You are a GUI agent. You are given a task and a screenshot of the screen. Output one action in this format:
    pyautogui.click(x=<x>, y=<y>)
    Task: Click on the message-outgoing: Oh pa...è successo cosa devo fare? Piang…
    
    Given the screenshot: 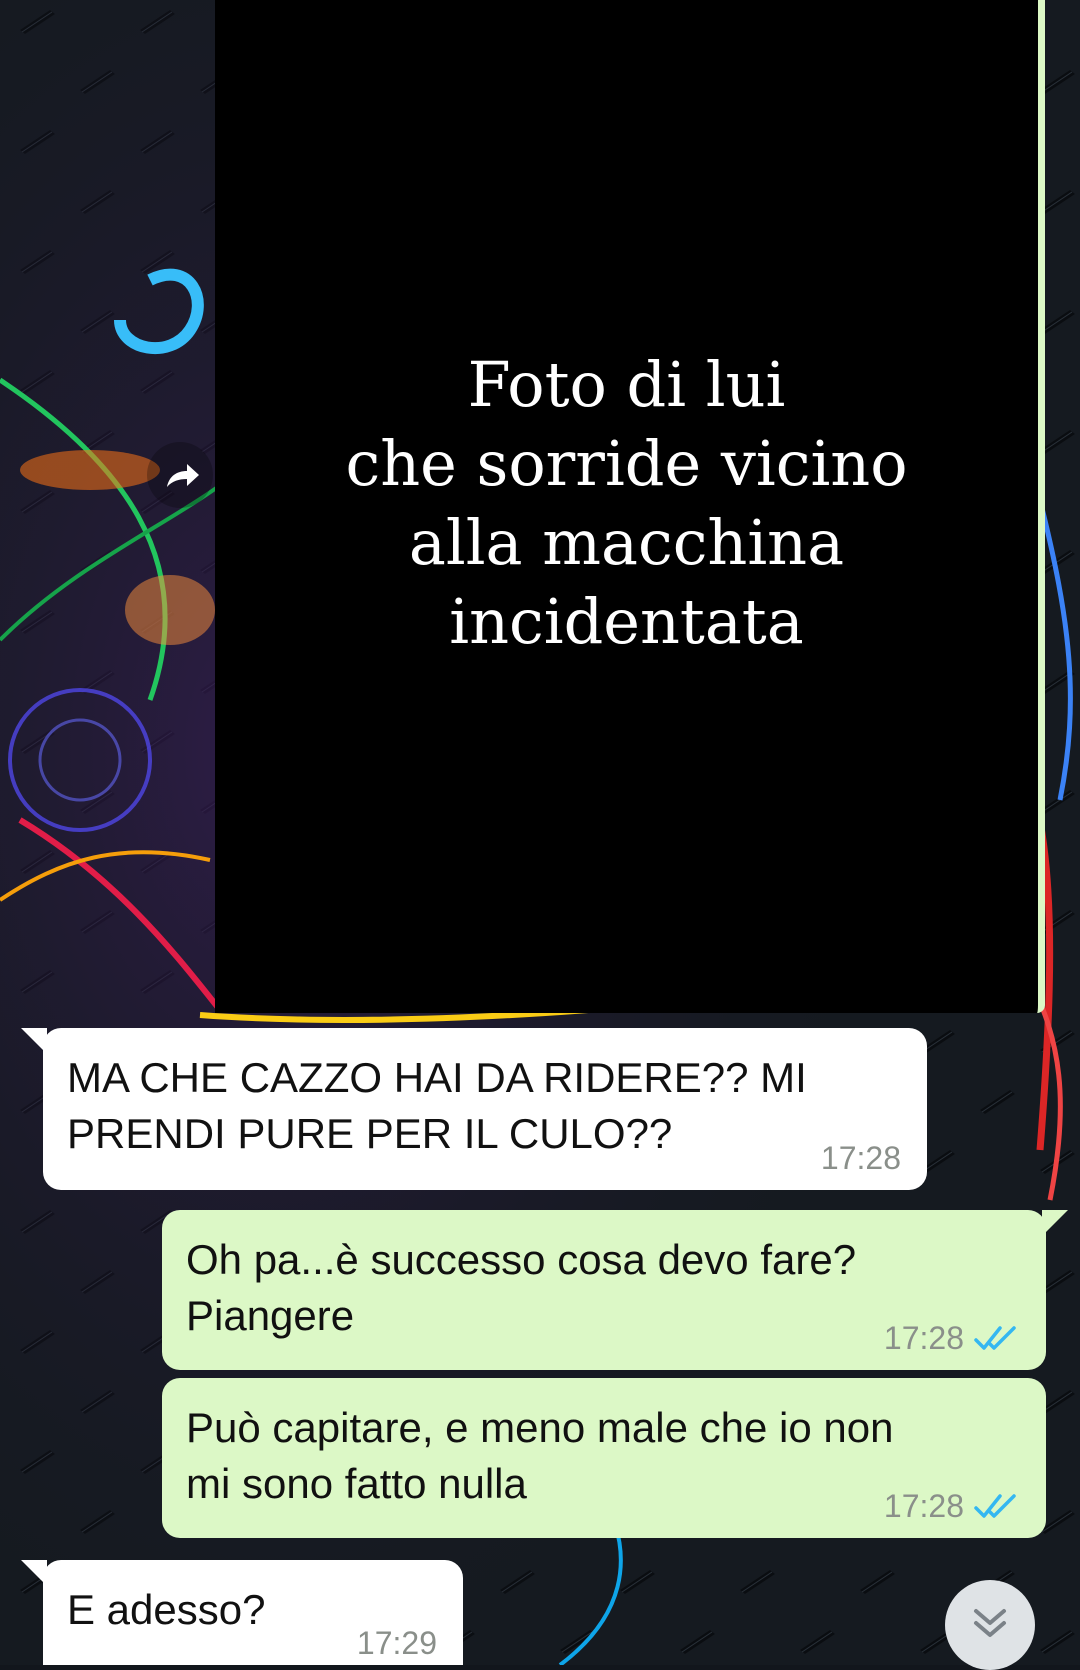 What is the action you would take?
    pyautogui.click(x=615, y=1290)
    